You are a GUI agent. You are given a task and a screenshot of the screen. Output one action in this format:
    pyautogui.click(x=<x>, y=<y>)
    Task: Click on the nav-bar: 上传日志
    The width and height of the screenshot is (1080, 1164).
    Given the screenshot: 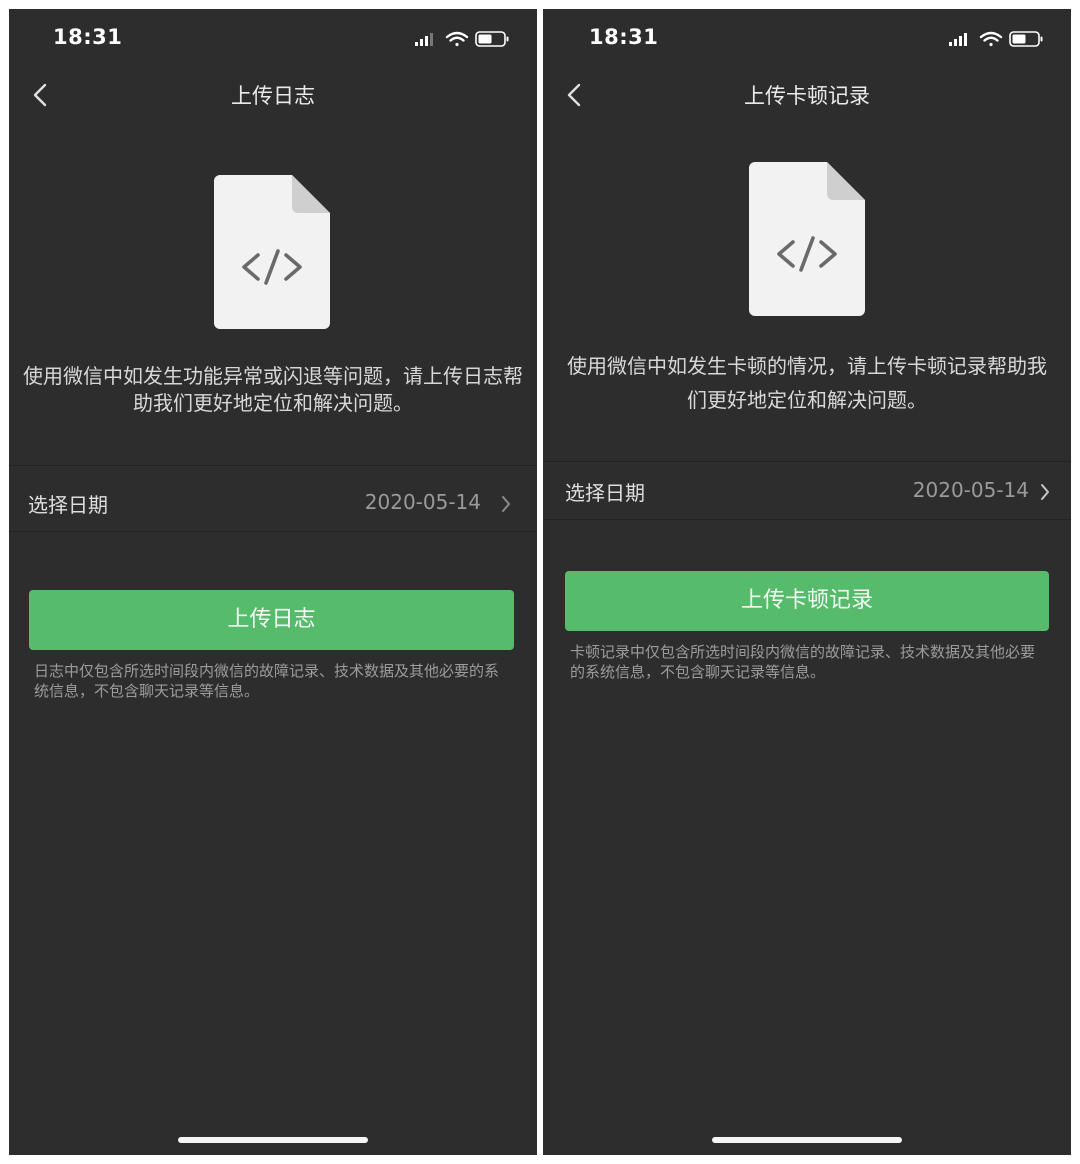 What is the action you would take?
    pyautogui.click(x=273, y=95)
    